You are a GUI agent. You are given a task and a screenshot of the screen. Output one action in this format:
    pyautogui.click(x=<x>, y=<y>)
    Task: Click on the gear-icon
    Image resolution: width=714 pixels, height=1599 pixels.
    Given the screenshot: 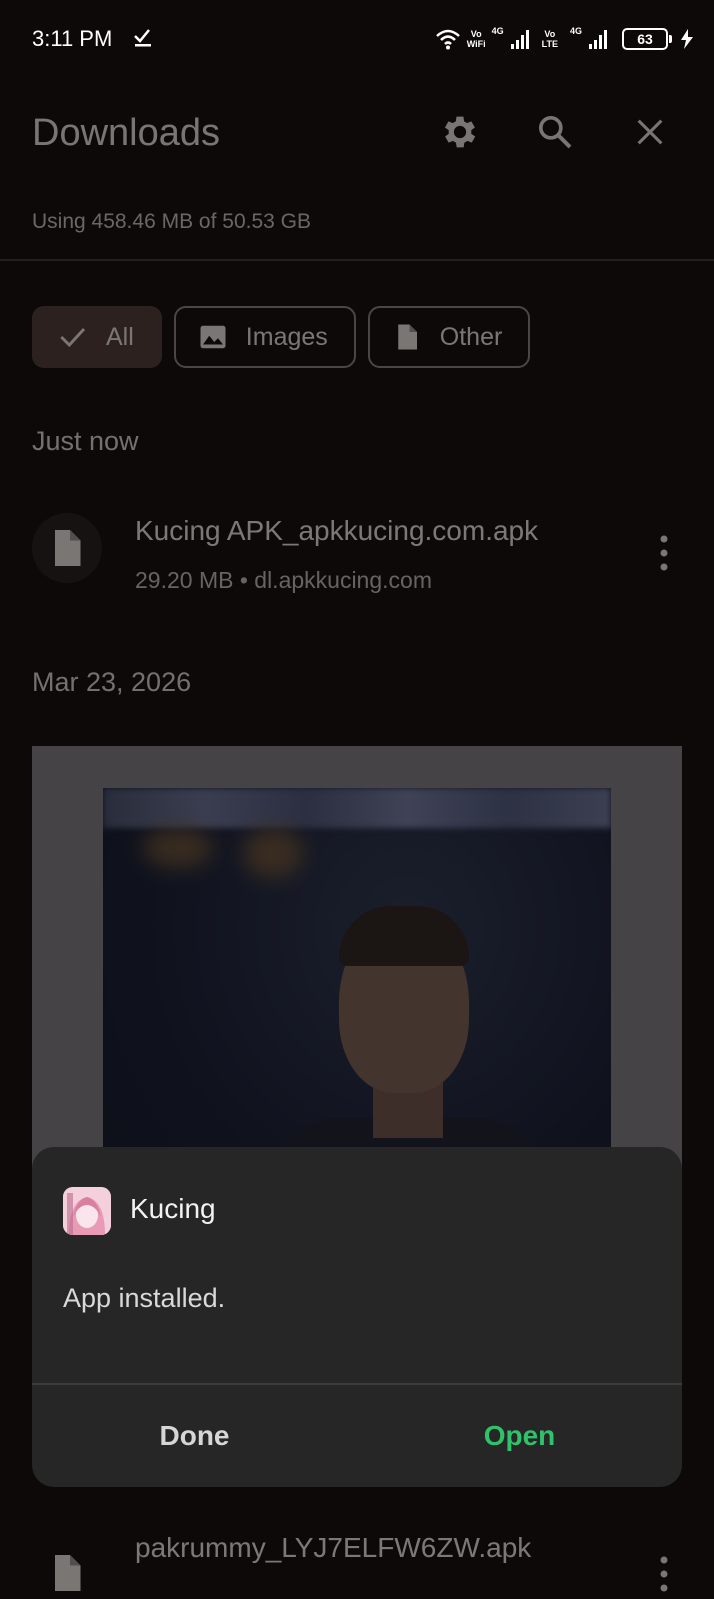 What is the action you would take?
    pyautogui.click(x=460, y=132)
    